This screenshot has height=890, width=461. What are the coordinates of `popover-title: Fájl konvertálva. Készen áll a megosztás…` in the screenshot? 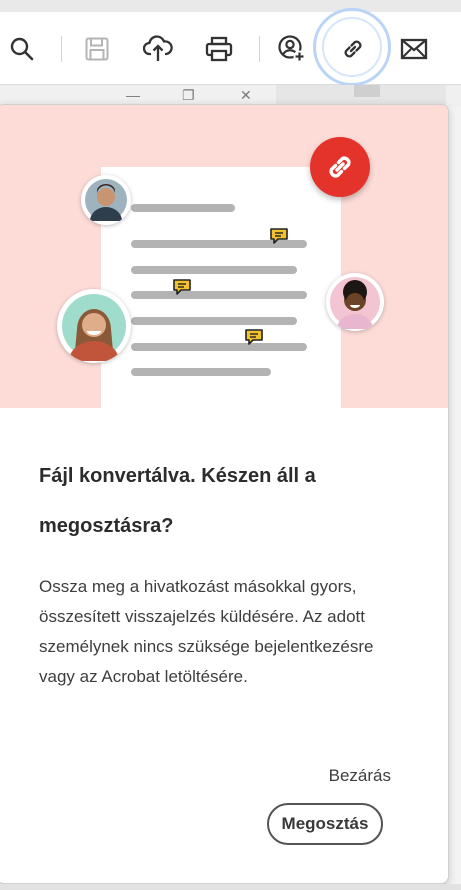 It's located at (177, 501).